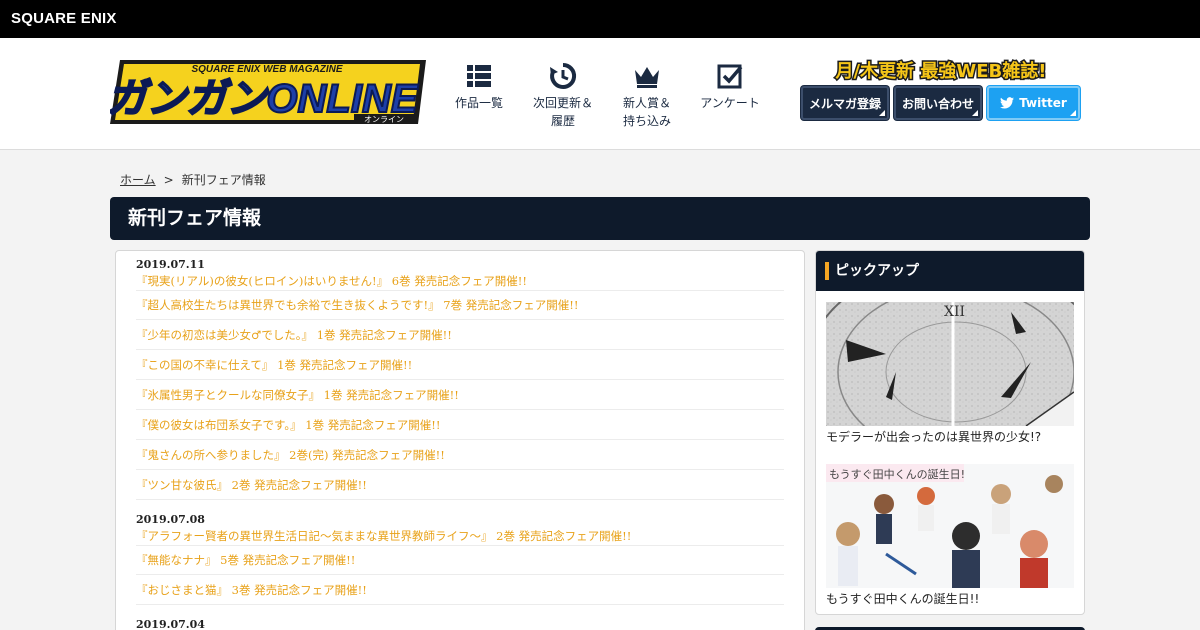 This screenshot has height=630, width=1200. I want to click on fair-link: 『無能なナナ』 5巻 発売記念フェア開催!!, so click(460, 560).